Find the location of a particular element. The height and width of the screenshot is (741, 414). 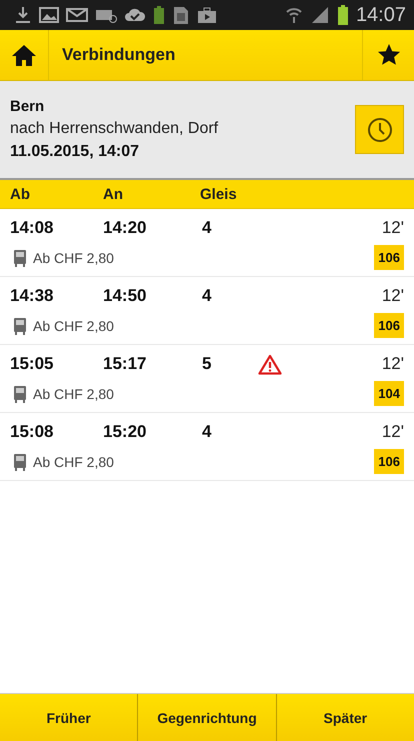

destination-station: nach Herrenschwanden, Dorf is located at coordinates (114, 129).